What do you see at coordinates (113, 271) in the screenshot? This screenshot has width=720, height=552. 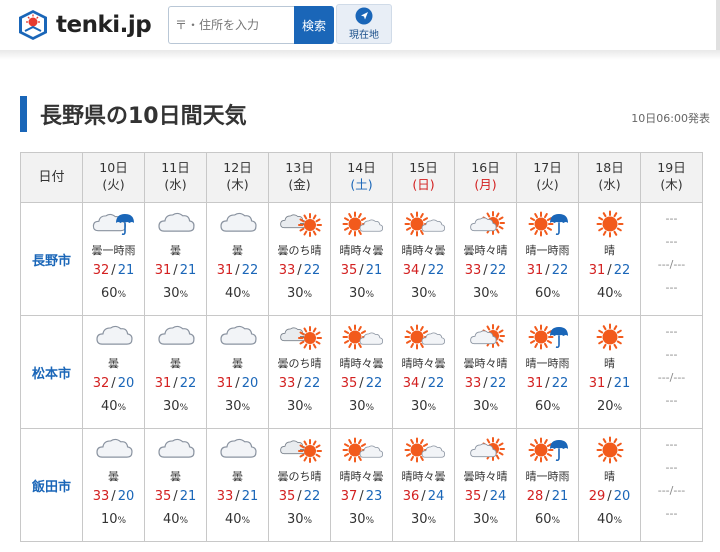 I see `temperature: 32/21` at bounding box center [113, 271].